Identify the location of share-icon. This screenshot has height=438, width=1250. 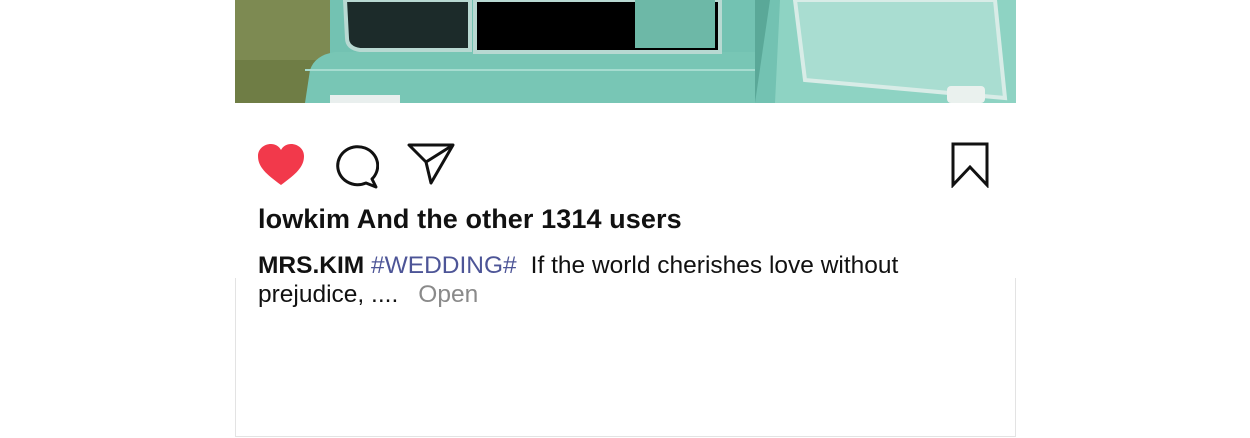
(431, 164).